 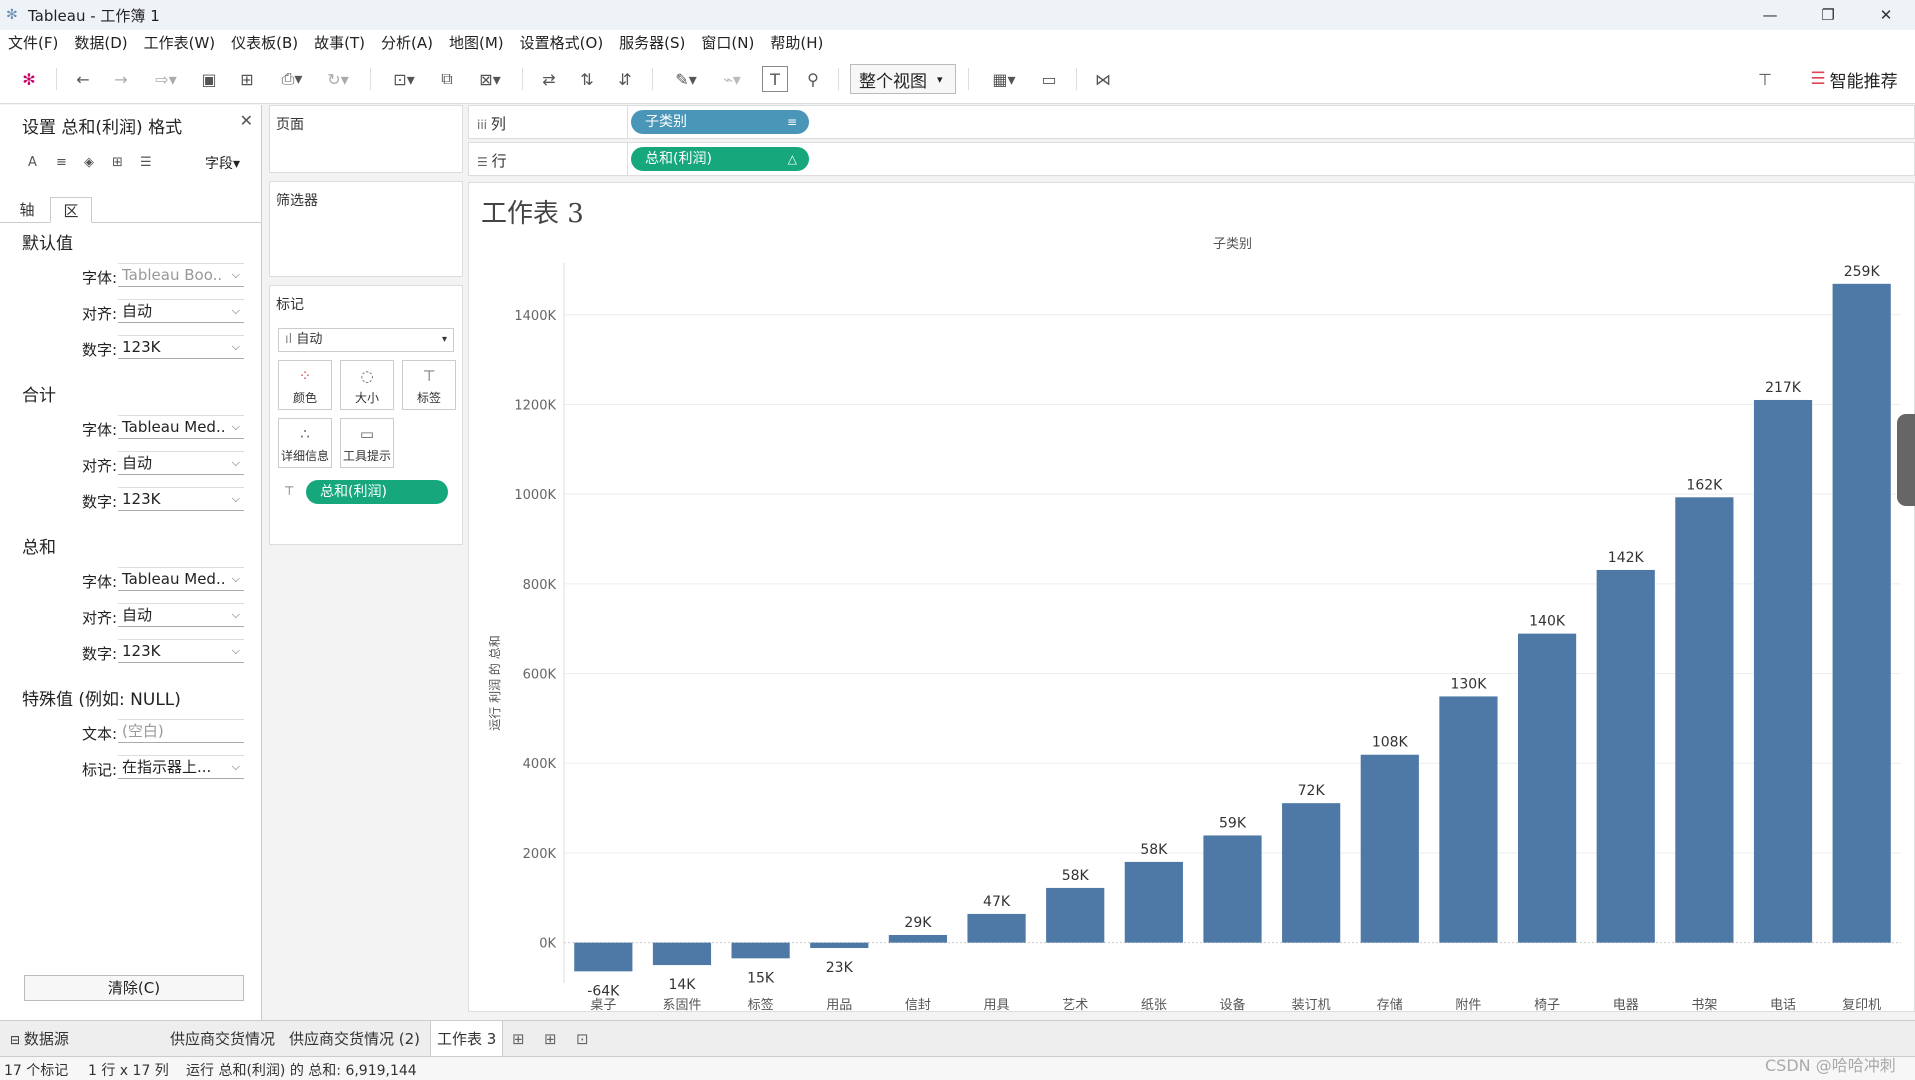 I want to click on new-story-tab-icon: ⊡, so click(x=582, y=1039).